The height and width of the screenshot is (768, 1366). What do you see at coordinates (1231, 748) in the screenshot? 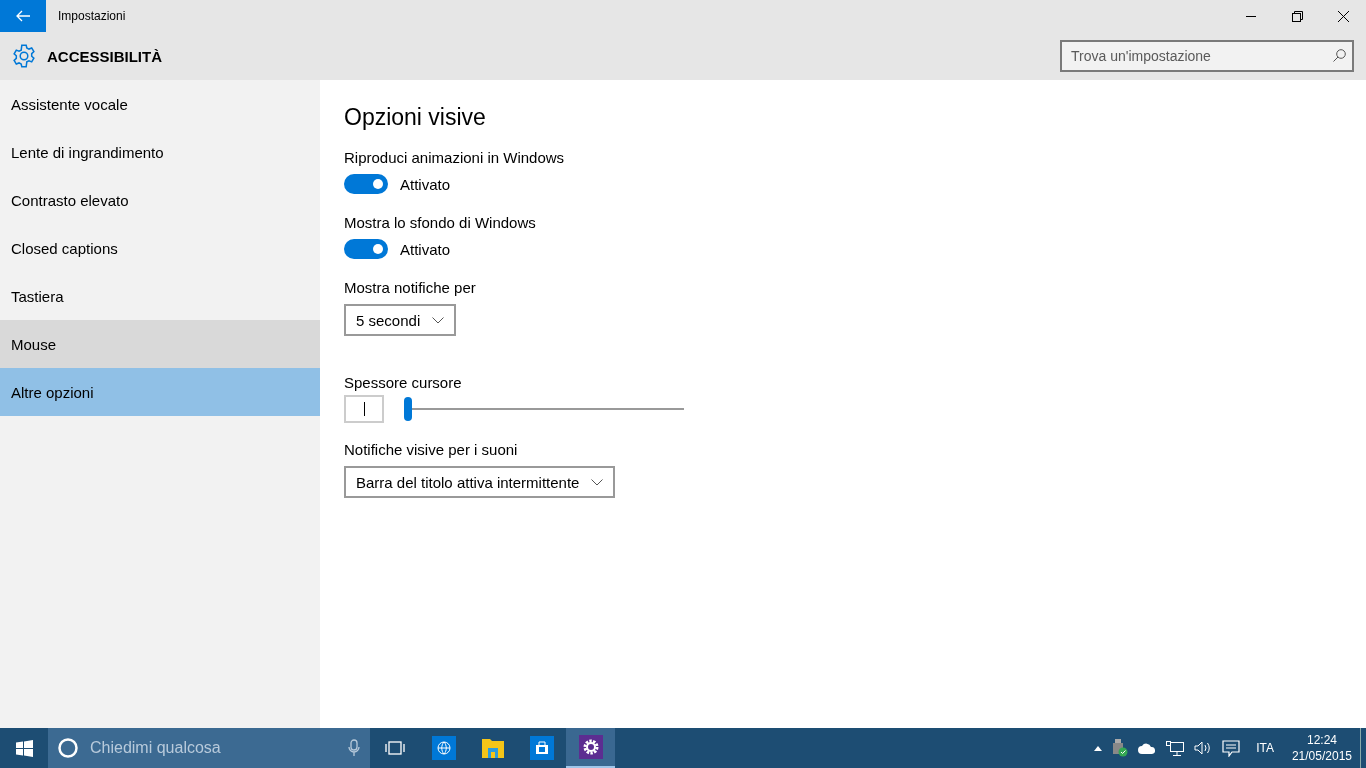
I see `message-icon` at bounding box center [1231, 748].